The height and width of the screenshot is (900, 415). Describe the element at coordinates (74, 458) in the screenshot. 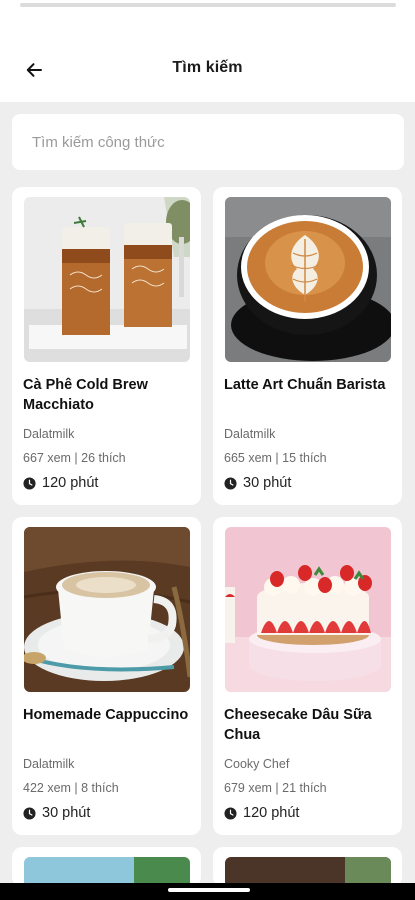

I see `recipe-stats: 667 xem | 26 thích` at that location.